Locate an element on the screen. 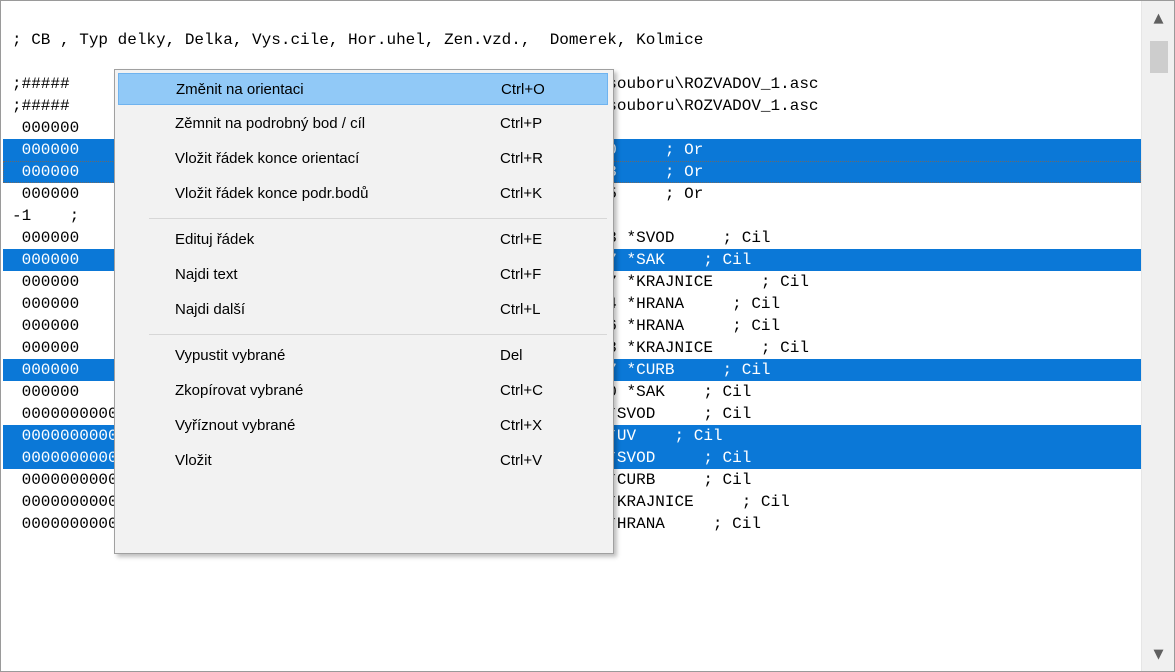  menu-item: Vložit Ctrl+V is located at coordinates (363, 461).